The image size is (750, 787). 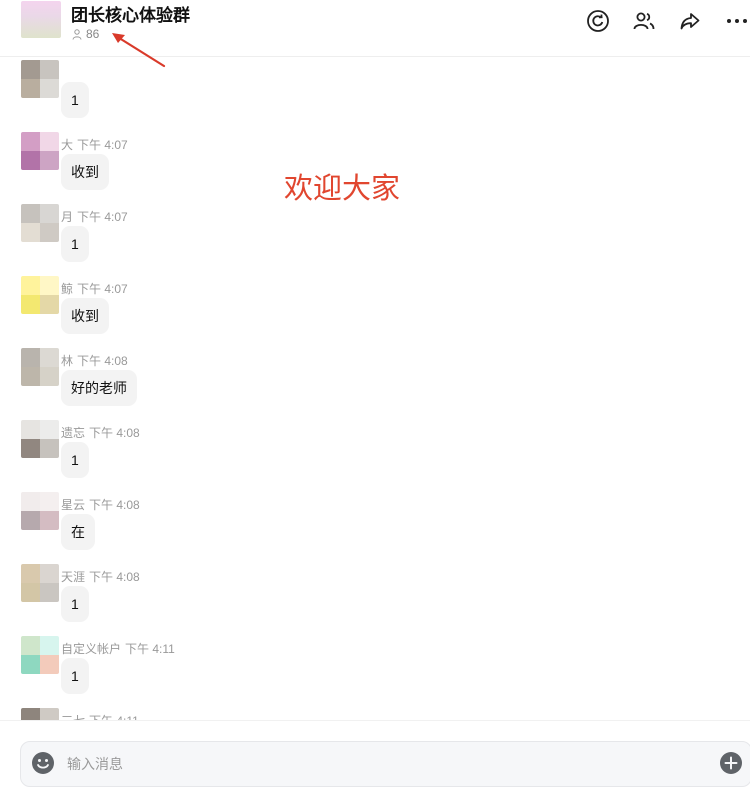 I want to click on message-meta: 自定义帐户 下午 4:11, so click(x=118, y=648).